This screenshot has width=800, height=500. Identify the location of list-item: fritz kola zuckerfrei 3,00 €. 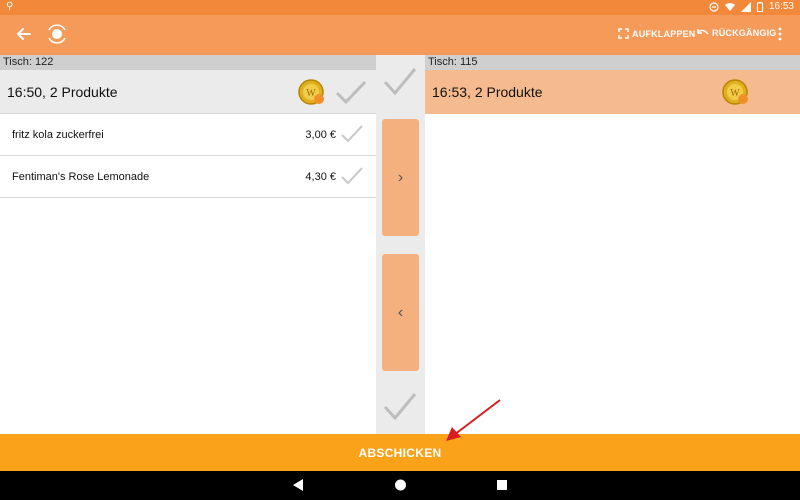
(188, 135).